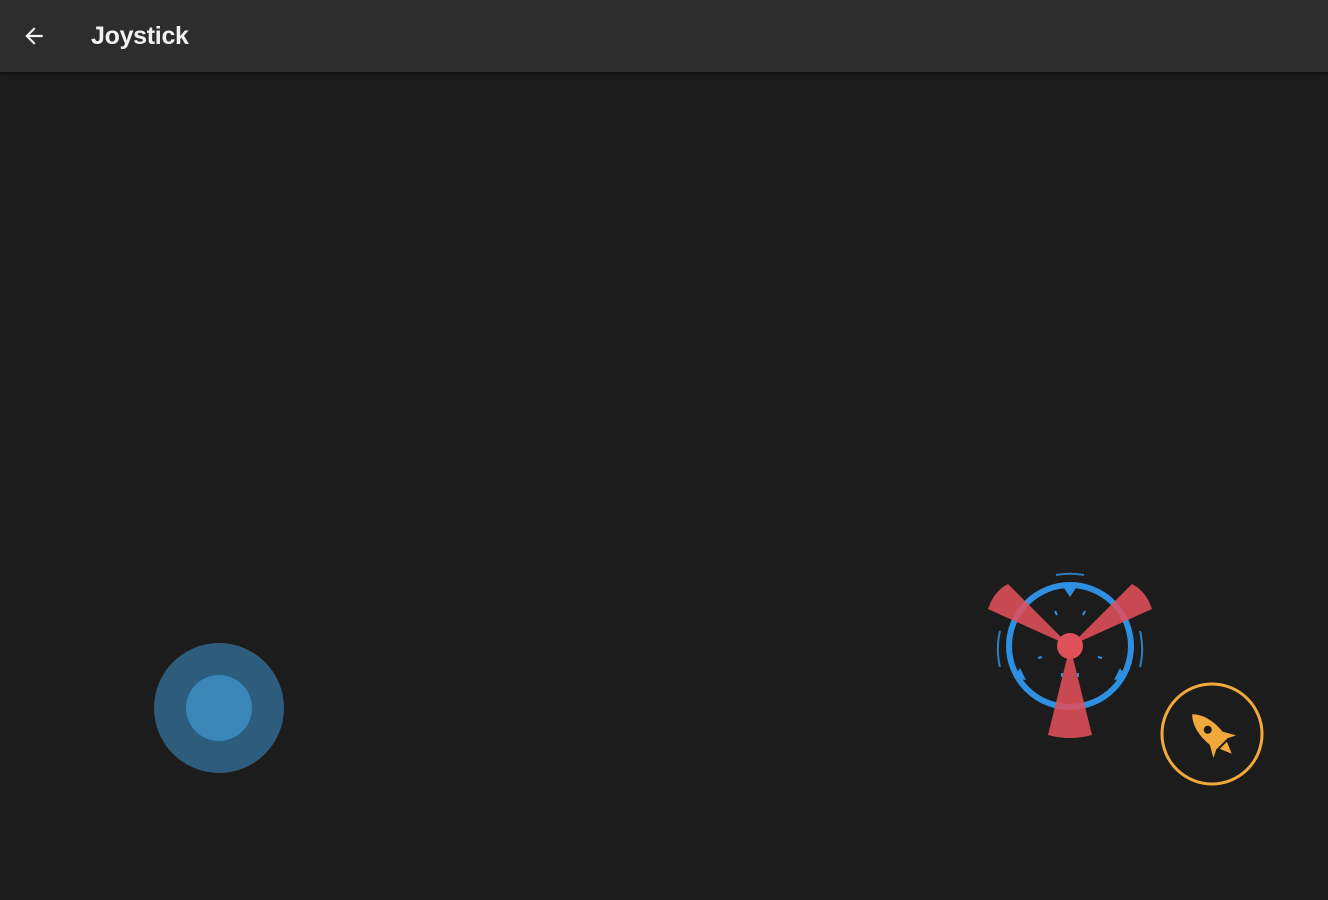 Image resolution: width=1328 pixels, height=900 pixels. I want to click on back-button, so click(34, 36).